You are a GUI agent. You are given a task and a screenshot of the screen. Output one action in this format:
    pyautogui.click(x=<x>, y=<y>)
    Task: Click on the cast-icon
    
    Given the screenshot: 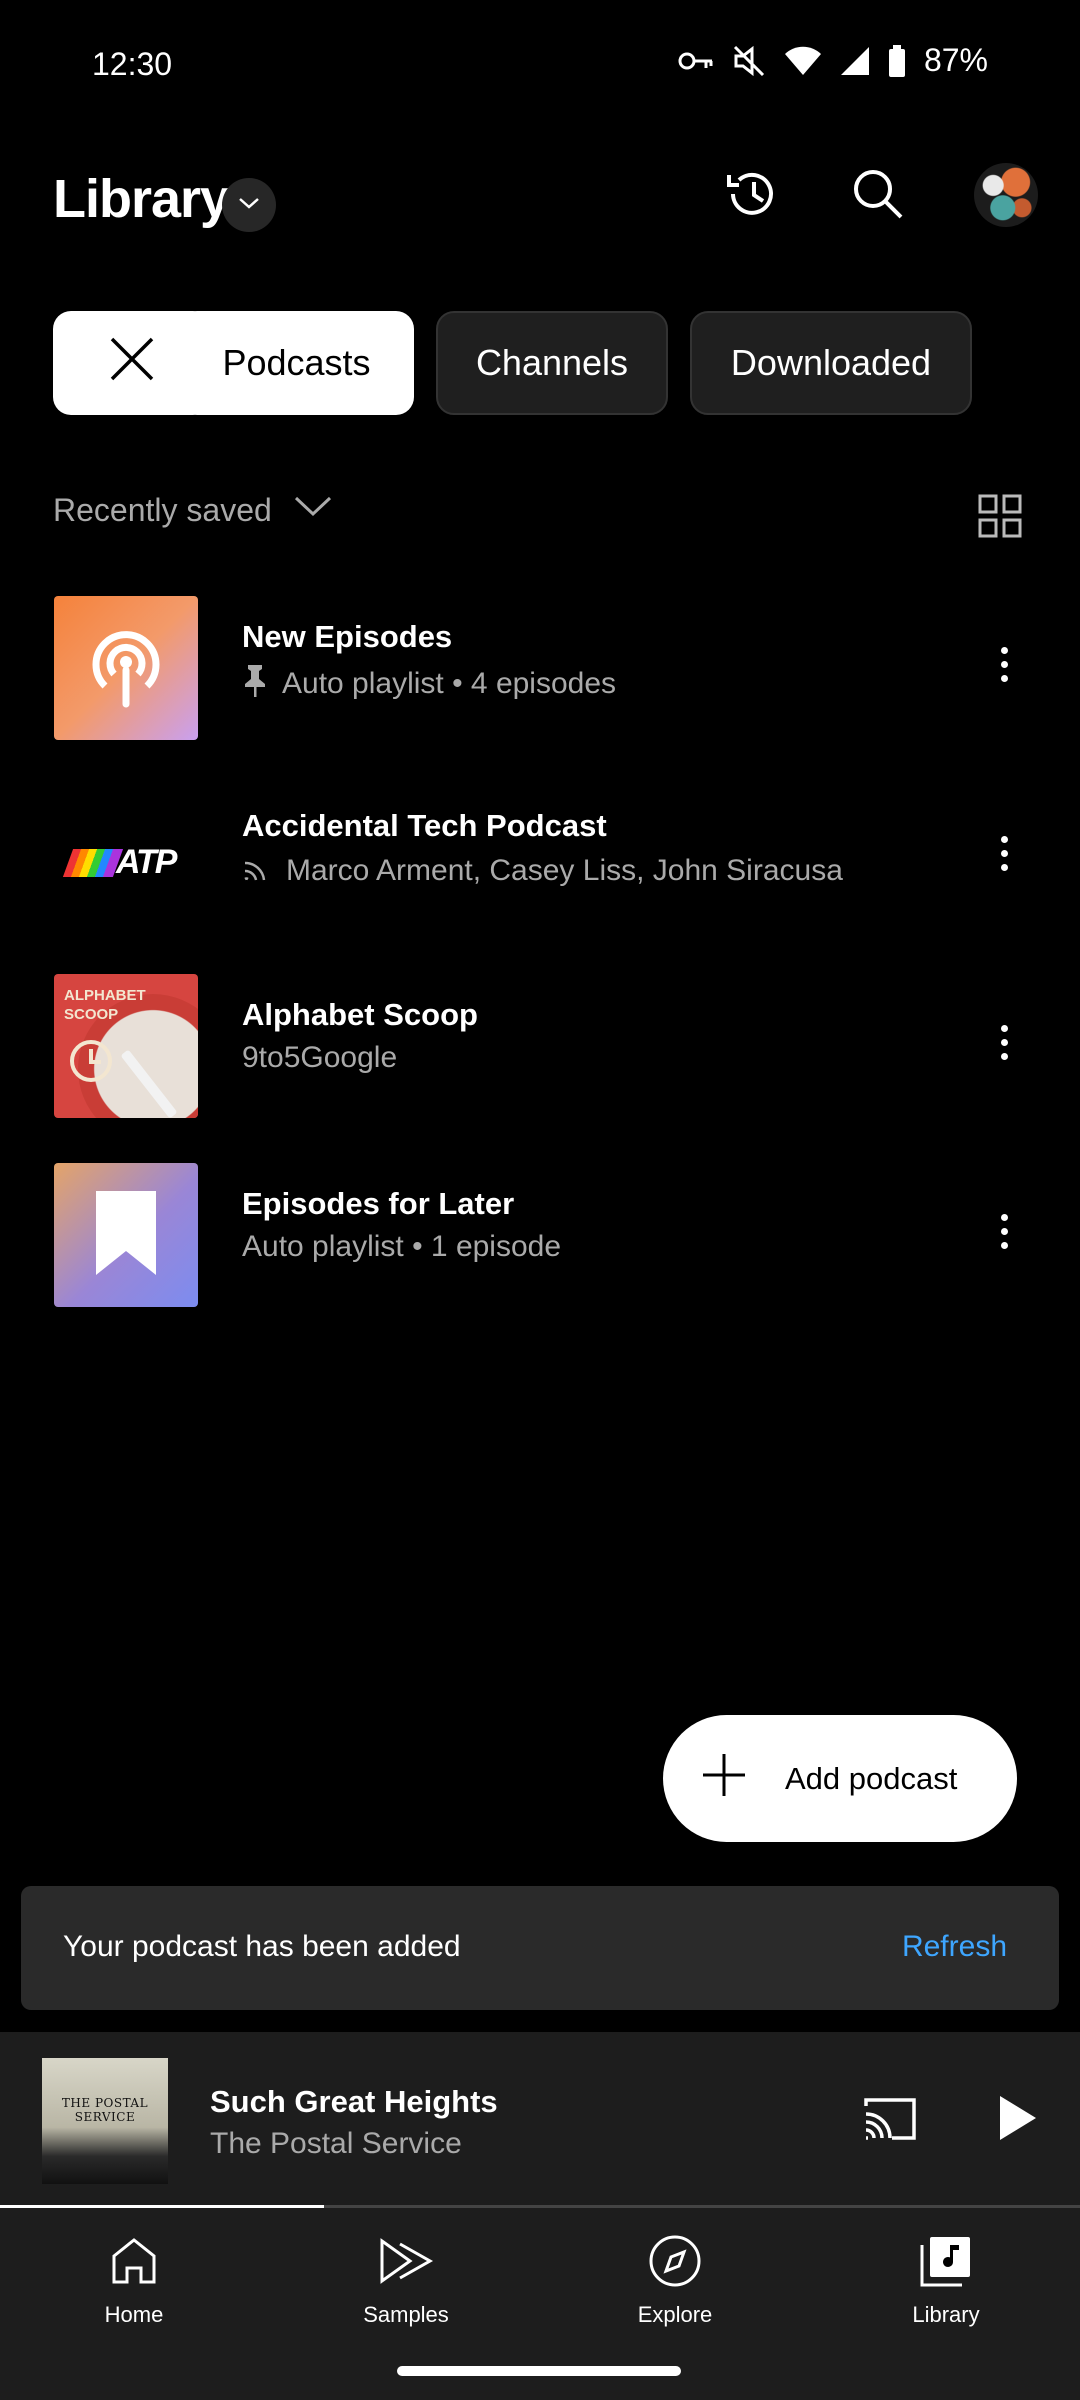 What is the action you would take?
    pyautogui.click(x=890, y=2122)
    